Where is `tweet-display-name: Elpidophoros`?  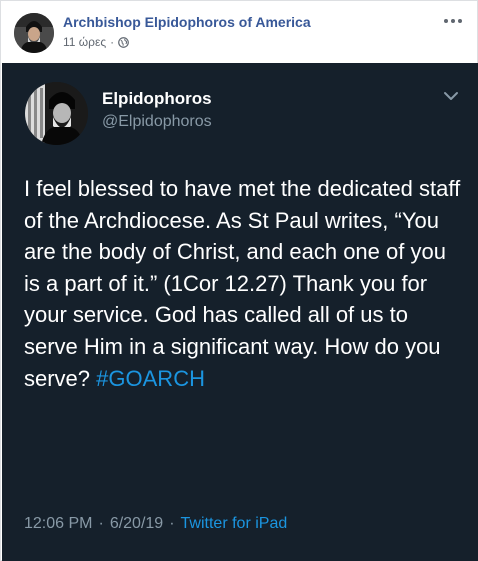 tweet-display-name: Elpidophoros is located at coordinates (157, 98).